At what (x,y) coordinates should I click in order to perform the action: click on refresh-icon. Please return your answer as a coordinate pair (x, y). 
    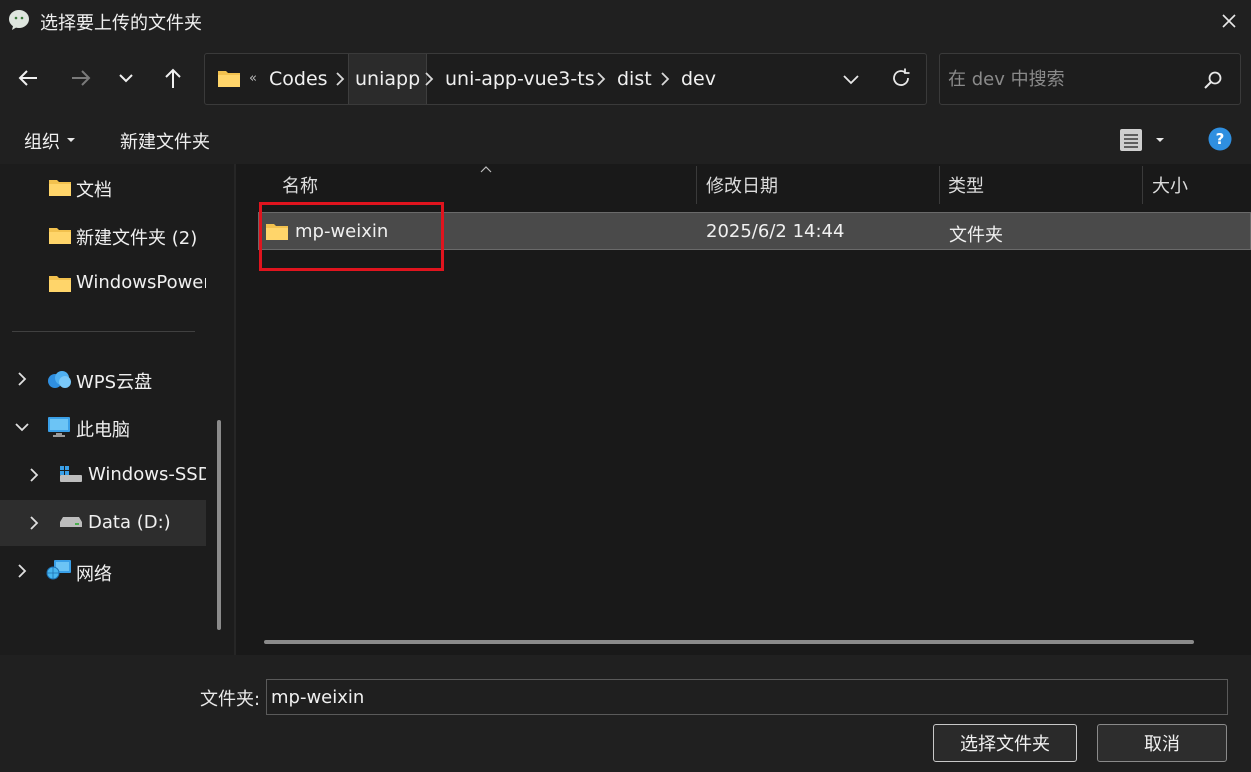
    Looking at the image, I should click on (901, 78).